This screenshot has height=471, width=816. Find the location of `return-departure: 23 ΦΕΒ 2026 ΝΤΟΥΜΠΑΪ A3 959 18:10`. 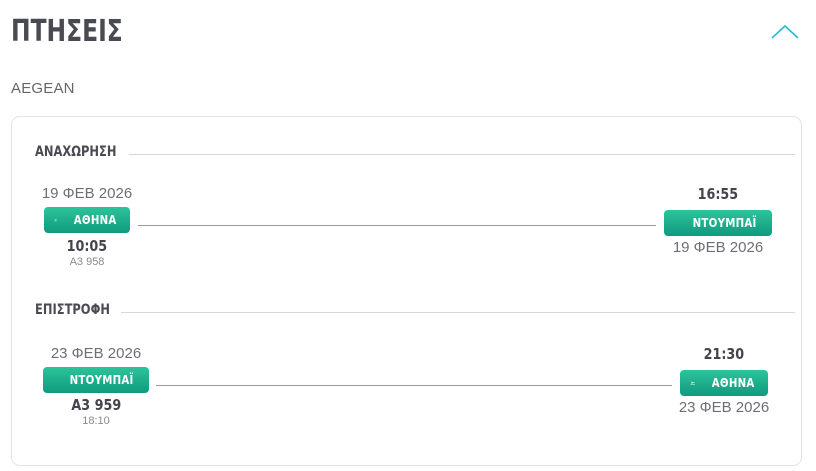

return-departure: 23 ΦΕΒ 2026 ΝΤΟΥΜΠΑΪ A3 959 18:10 is located at coordinates (96, 386).